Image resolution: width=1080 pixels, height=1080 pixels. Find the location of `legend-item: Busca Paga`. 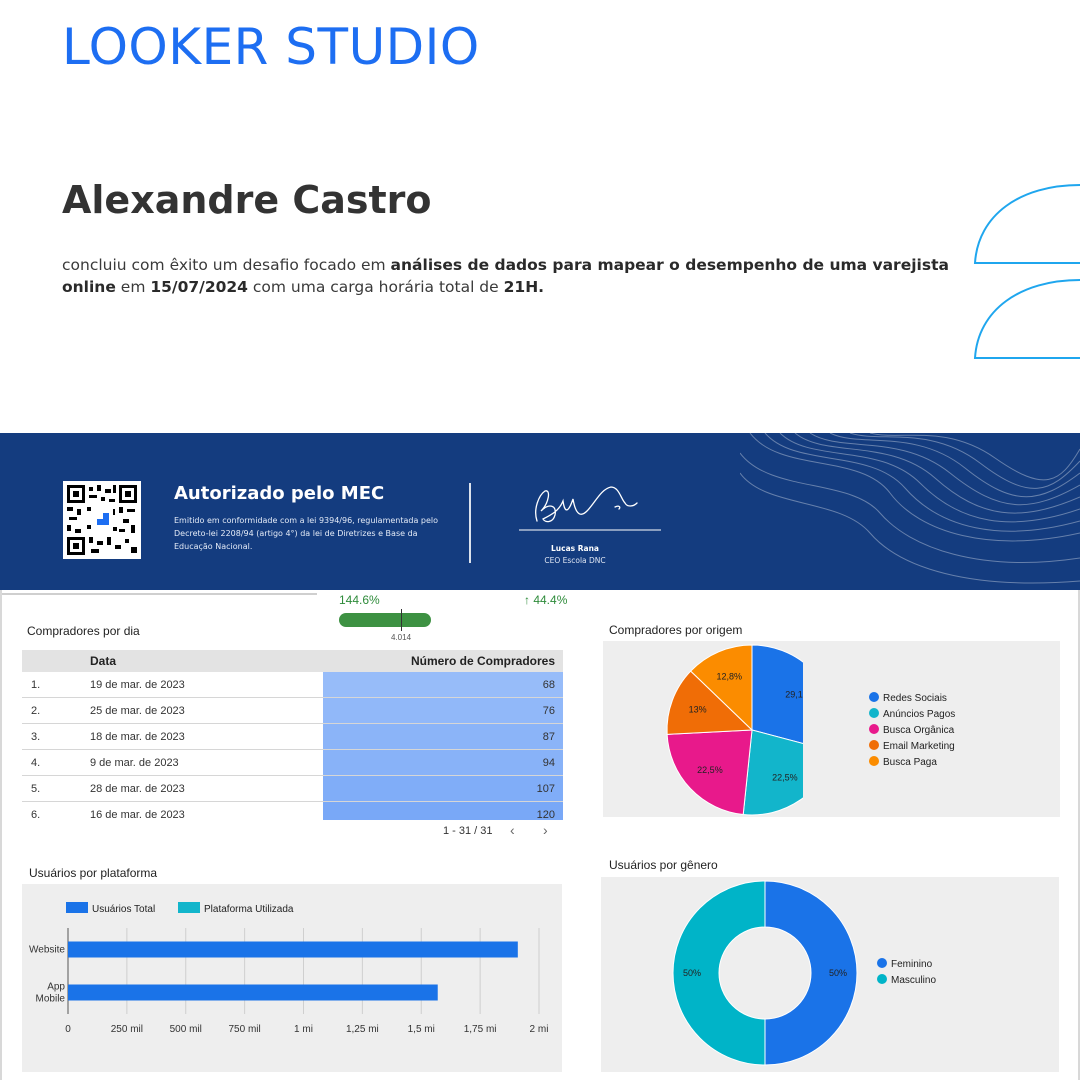

legend-item: Busca Paga is located at coordinates (903, 762).